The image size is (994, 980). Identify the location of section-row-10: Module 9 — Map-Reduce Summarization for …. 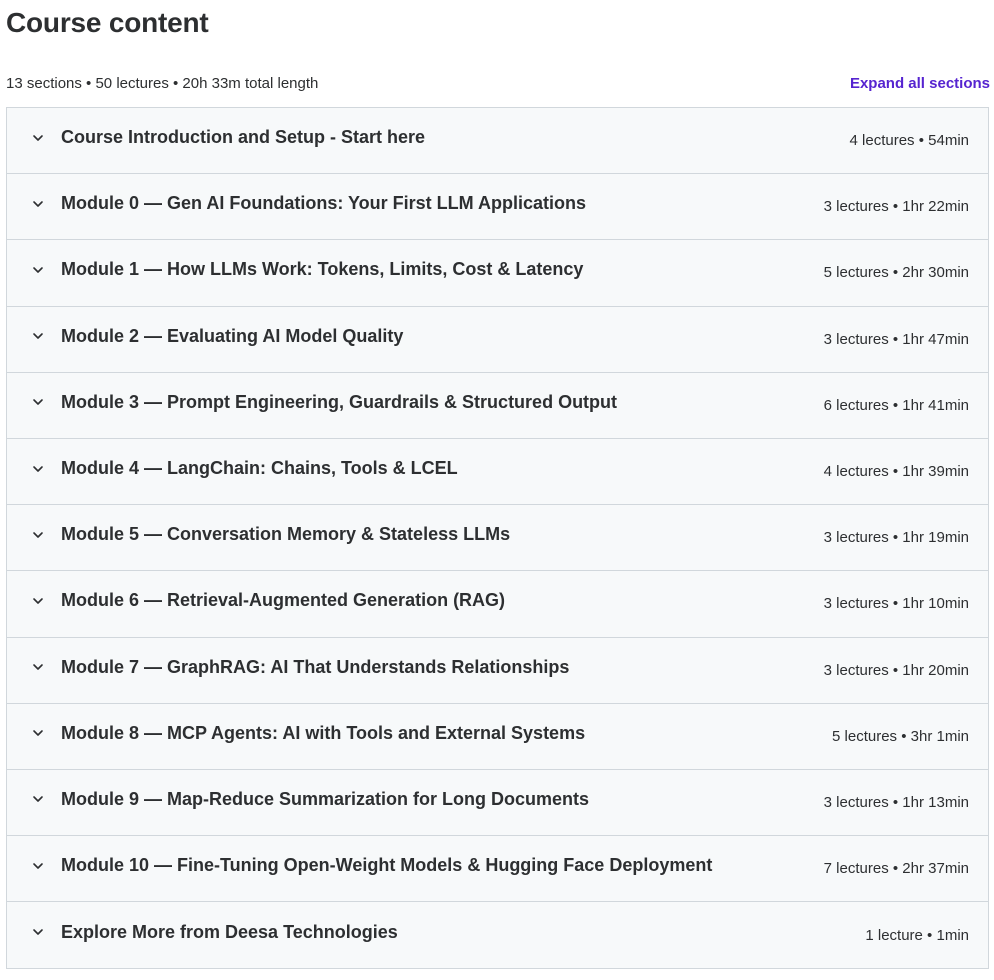
(497, 803).